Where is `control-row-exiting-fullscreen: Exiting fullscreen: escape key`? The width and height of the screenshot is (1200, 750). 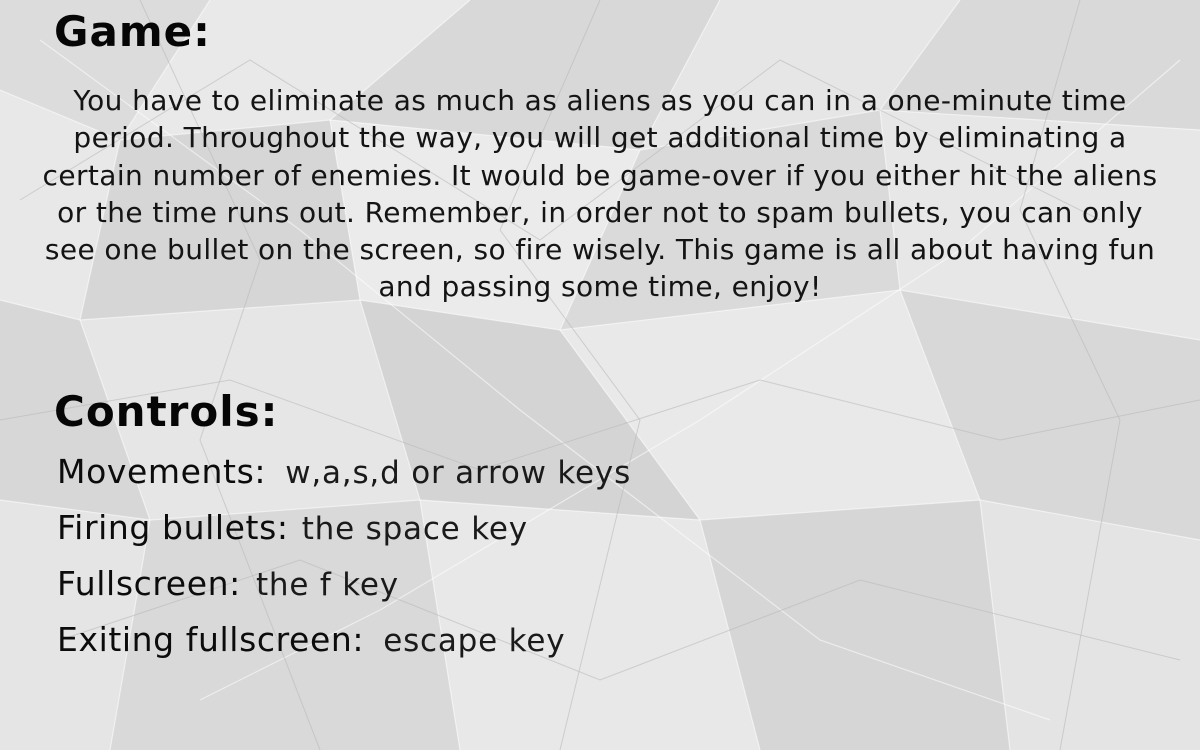 control-row-exiting-fullscreen: Exiting fullscreen: escape key is located at coordinates (311, 640).